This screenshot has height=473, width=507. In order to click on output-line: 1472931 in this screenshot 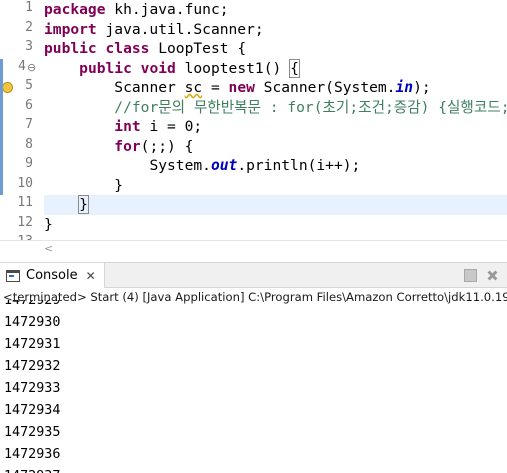, I will do `click(32, 344)`.